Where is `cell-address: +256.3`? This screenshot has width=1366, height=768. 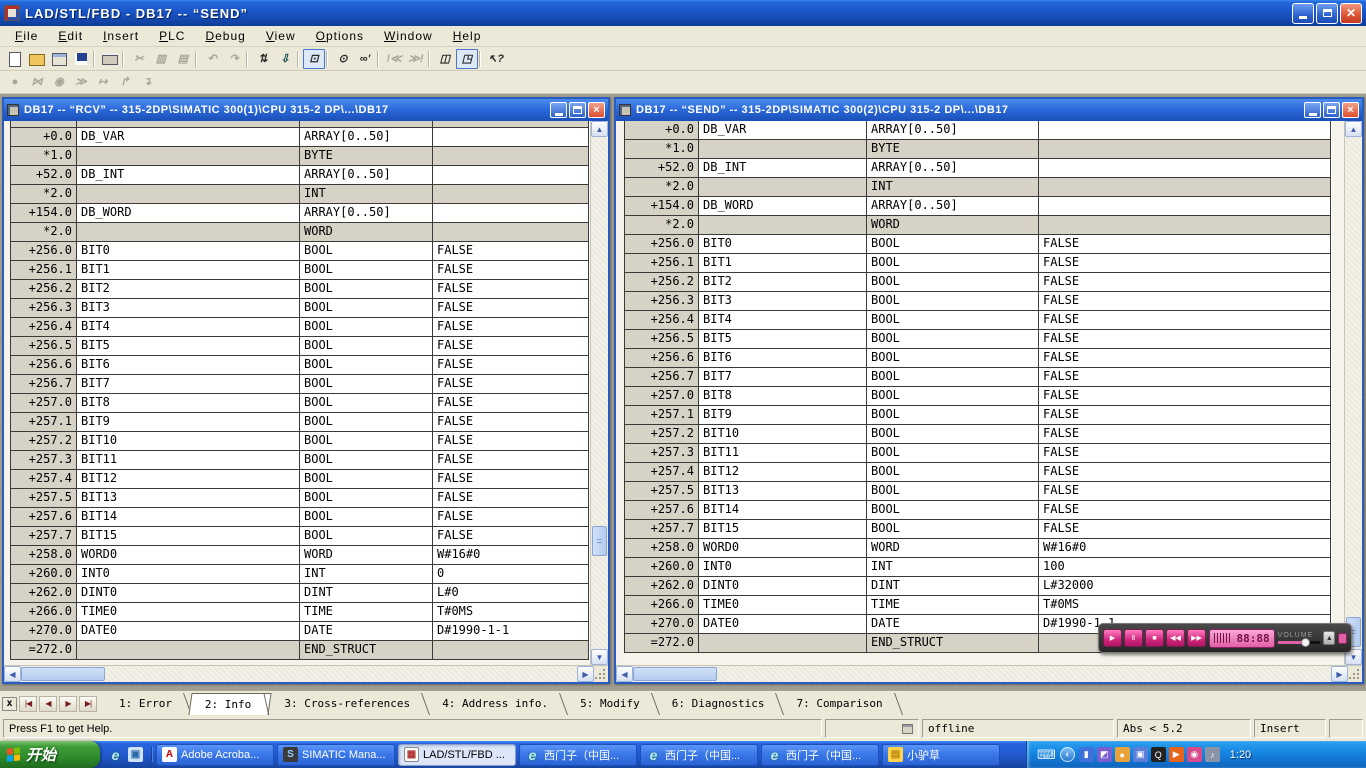 cell-address: +256.3 is located at coordinates (44, 308).